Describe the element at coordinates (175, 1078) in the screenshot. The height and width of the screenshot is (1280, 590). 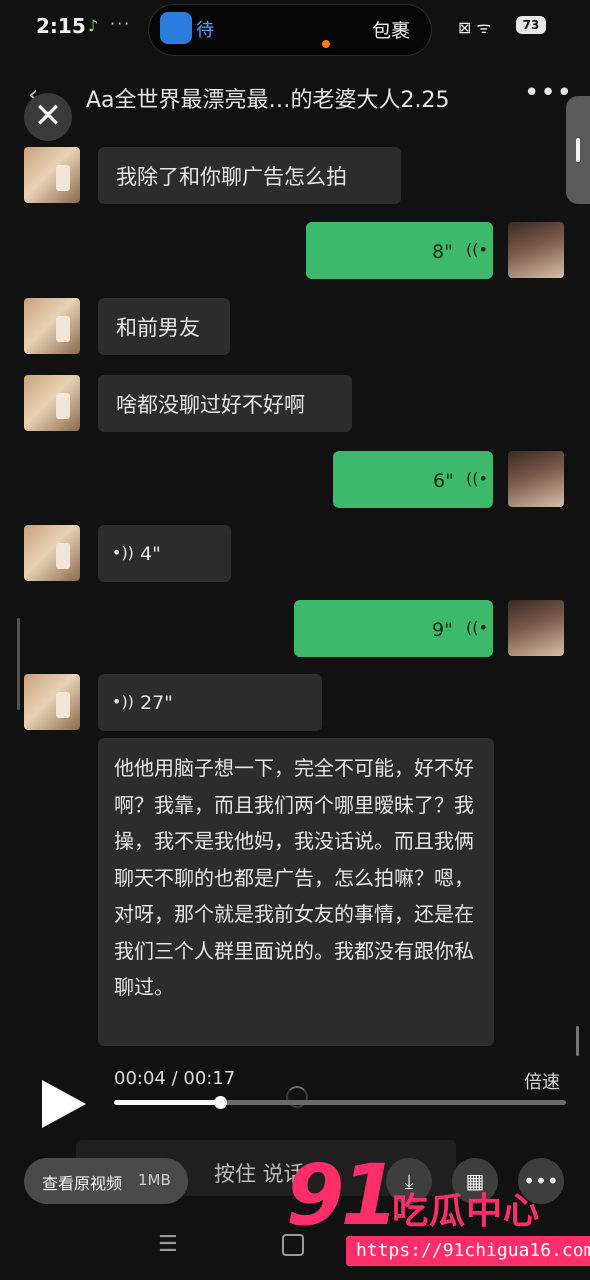
I see `playback-time: 00:04 / 00:17` at that location.